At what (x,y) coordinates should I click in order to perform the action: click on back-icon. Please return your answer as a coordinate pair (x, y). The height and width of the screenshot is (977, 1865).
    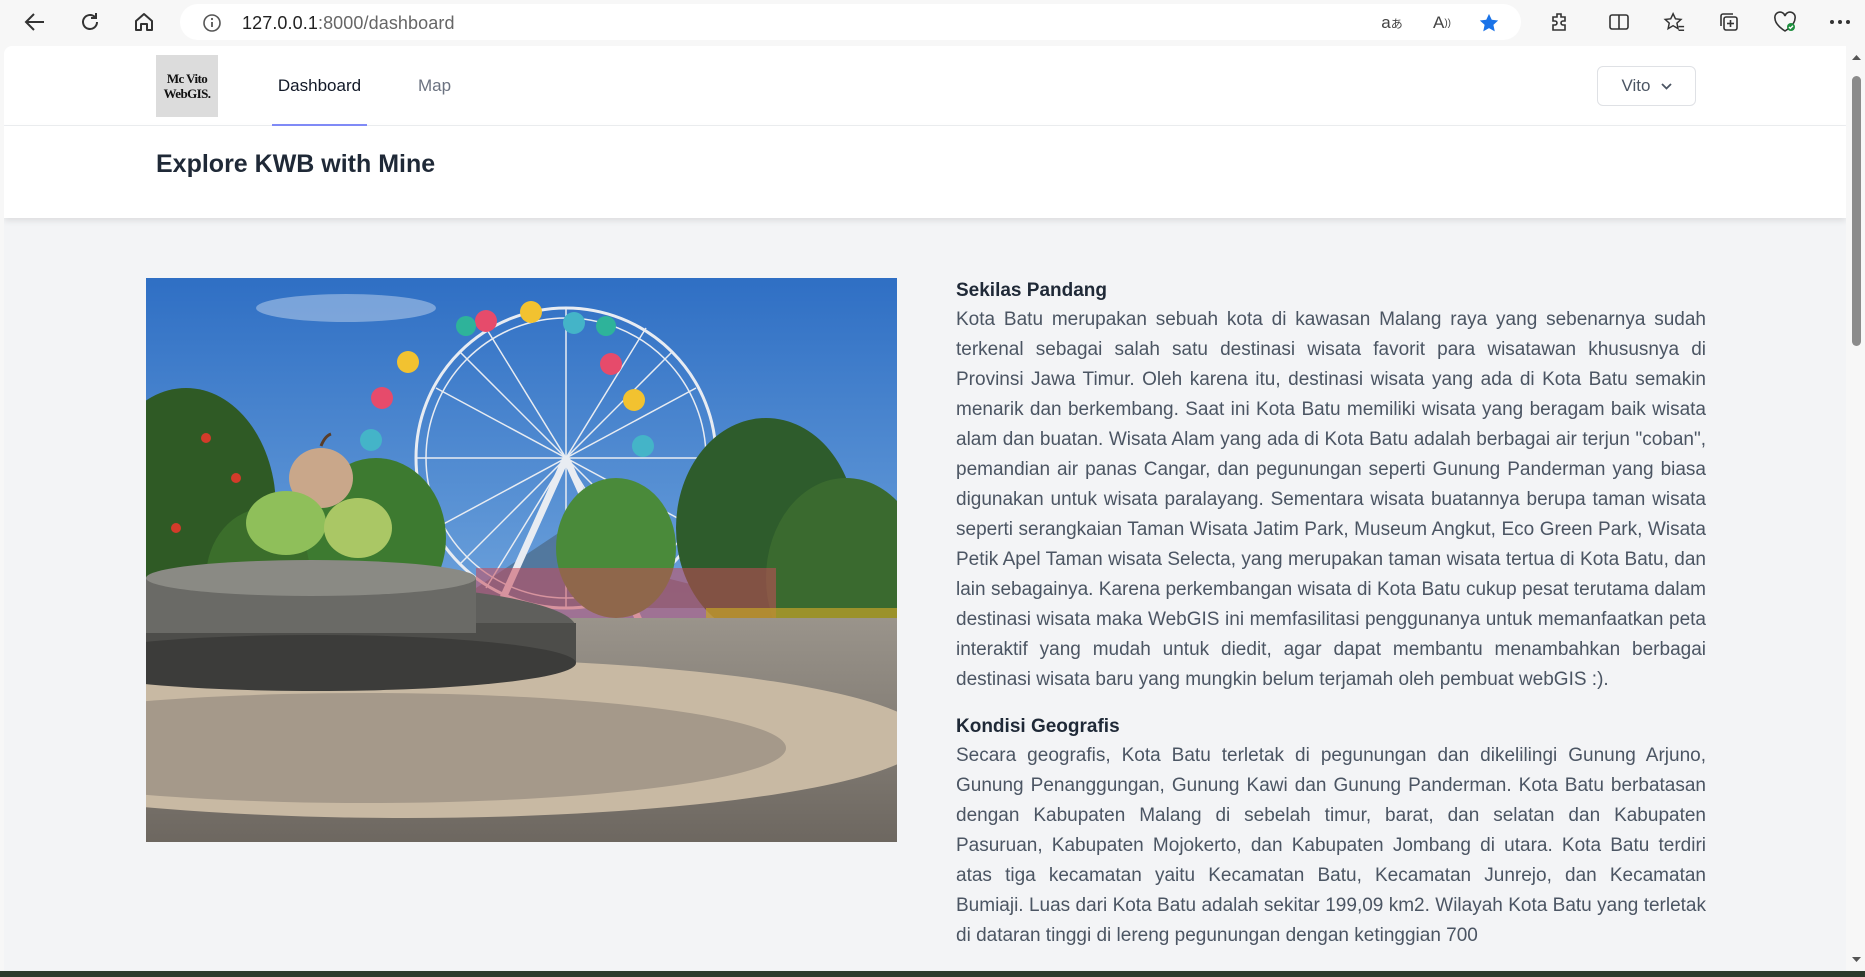
    Looking at the image, I should click on (35, 22).